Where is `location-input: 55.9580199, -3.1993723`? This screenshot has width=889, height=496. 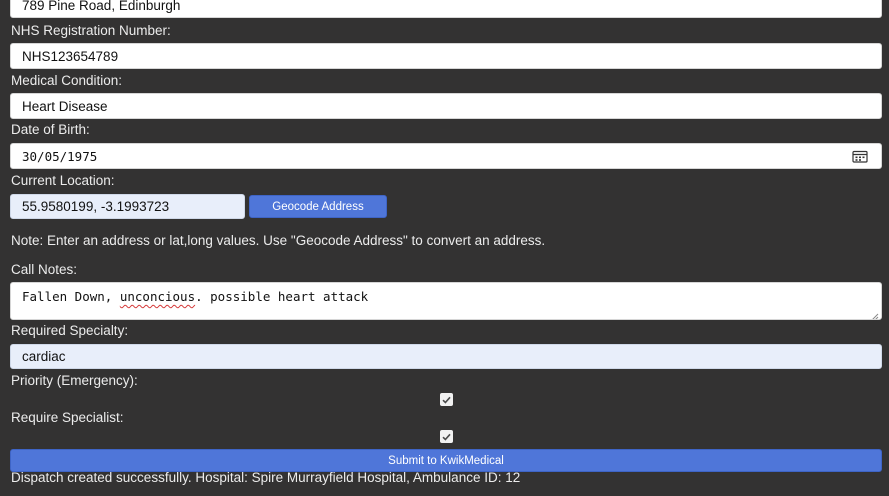 location-input: 55.9580199, -3.1993723 is located at coordinates (127, 206).